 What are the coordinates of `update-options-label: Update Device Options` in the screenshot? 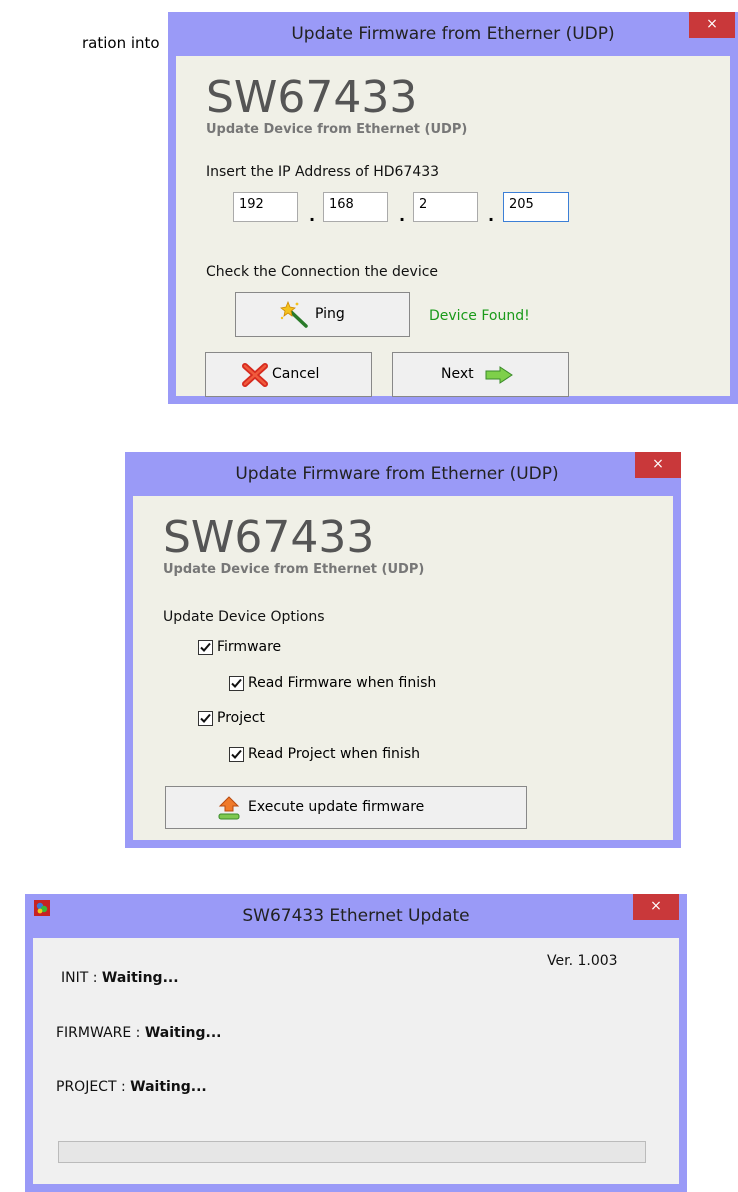 It's located at (244, 617).